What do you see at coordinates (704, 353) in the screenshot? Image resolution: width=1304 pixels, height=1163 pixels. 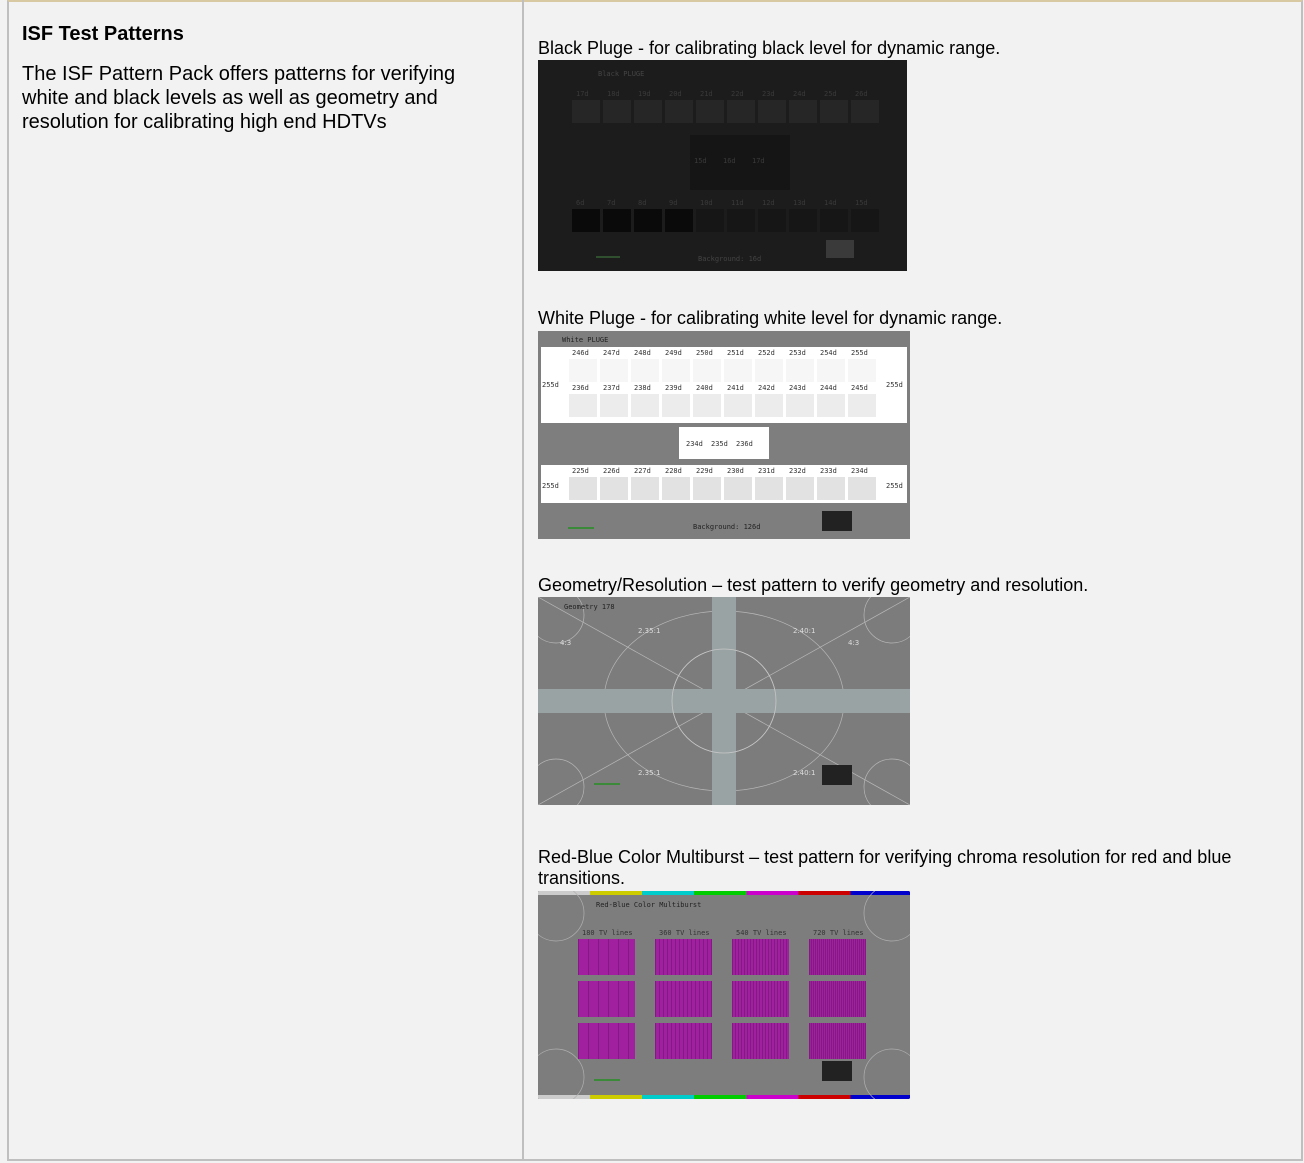 I see `level-label: 250d` at bounding box center [704, 353].